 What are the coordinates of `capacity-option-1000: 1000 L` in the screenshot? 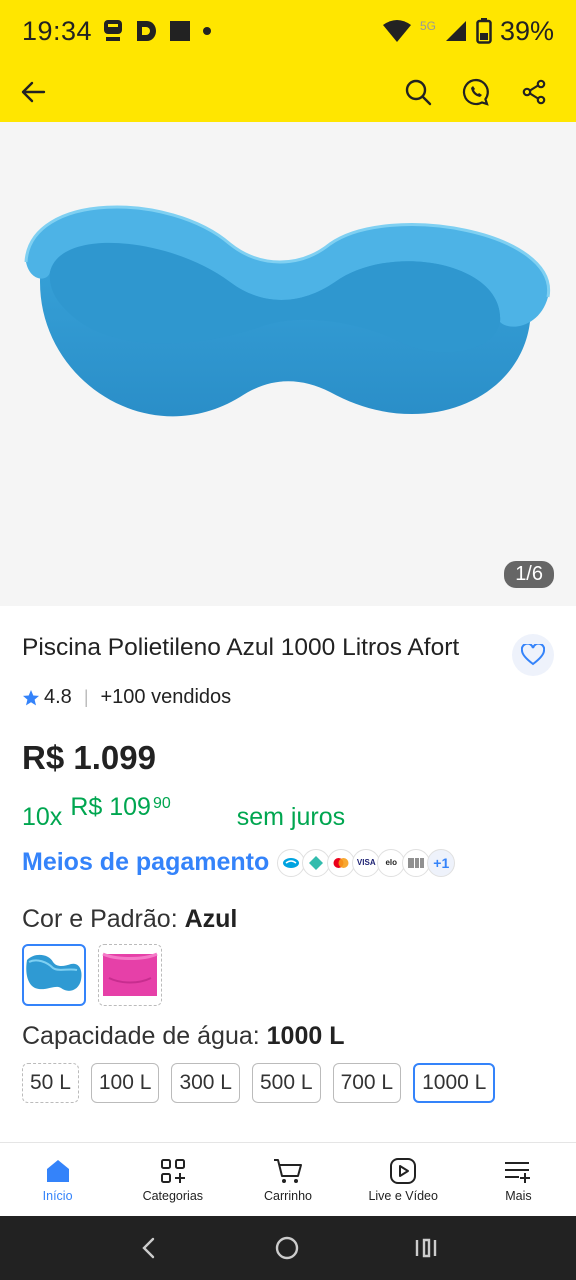 It's located at (454, 1083).